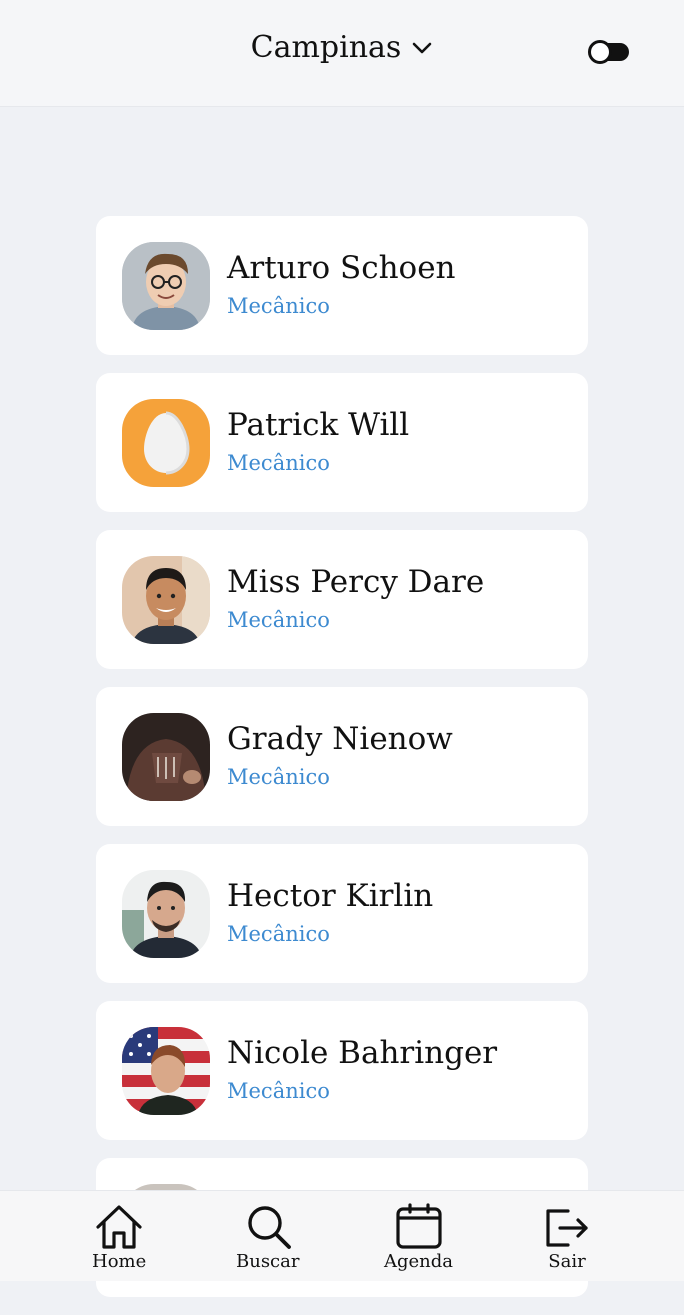 The height and width of the screenshot is (1315, 684). I want to click on barber-name: Patrick Will, so click(318, 425).